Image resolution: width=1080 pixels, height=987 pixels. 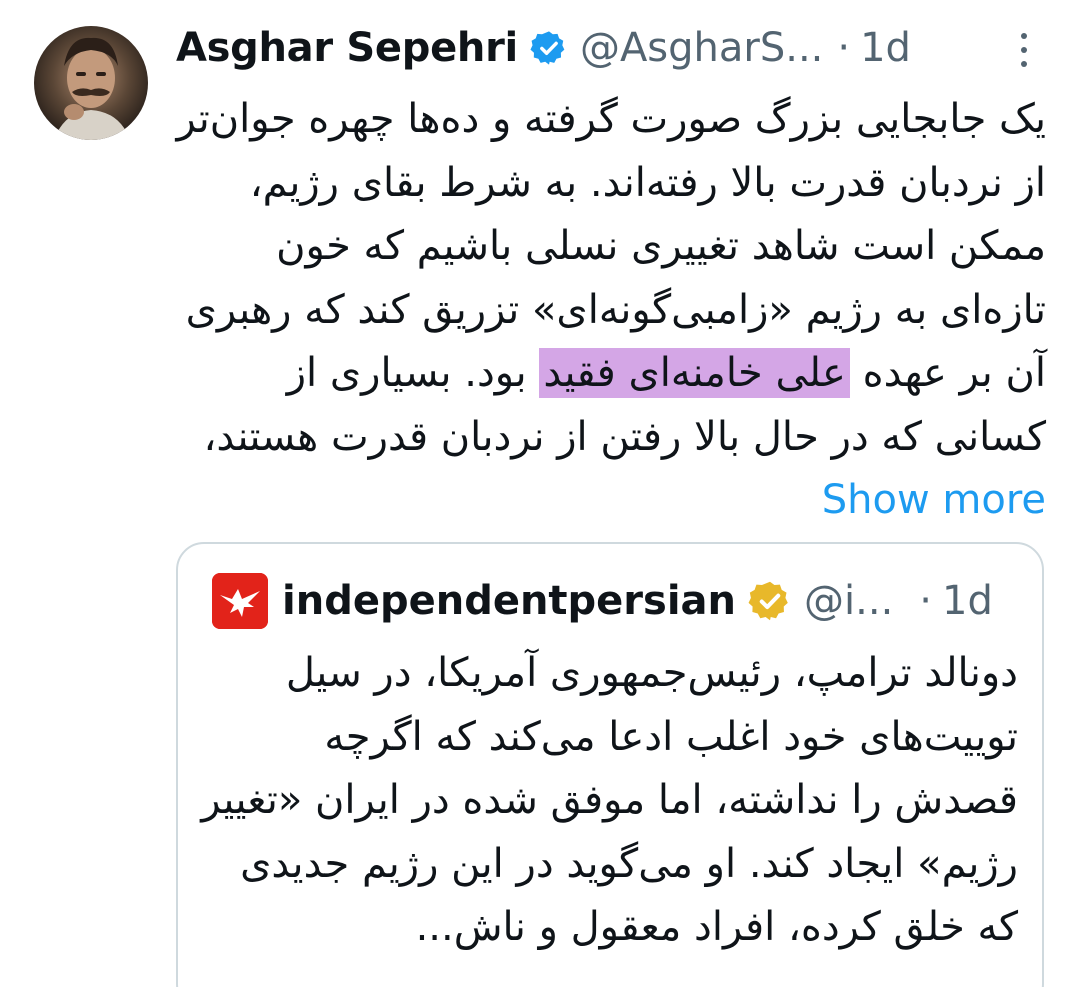 What do you see at coordinates (768, 601) in the screenshot?
I see `gold-verified-badge-icon` at bounding box center [768, 601].